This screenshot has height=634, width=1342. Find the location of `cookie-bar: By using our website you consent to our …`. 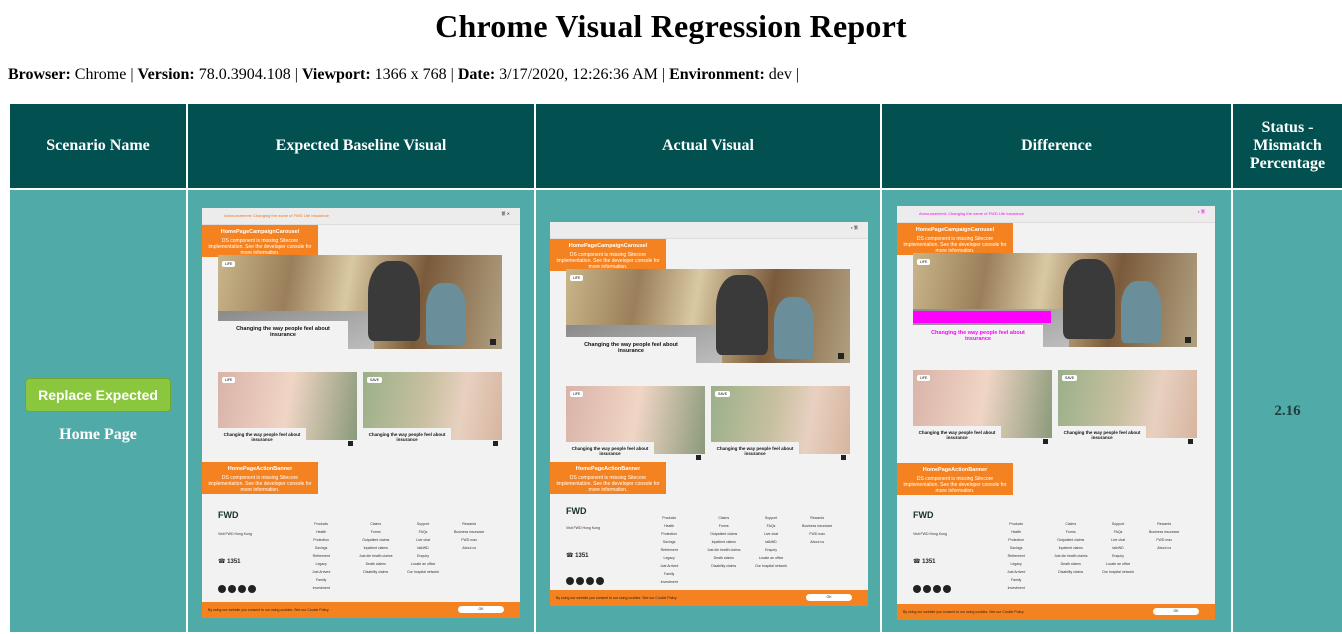

cookie-bar: By using our website you consent to our … is located at coordinates (709, 598).